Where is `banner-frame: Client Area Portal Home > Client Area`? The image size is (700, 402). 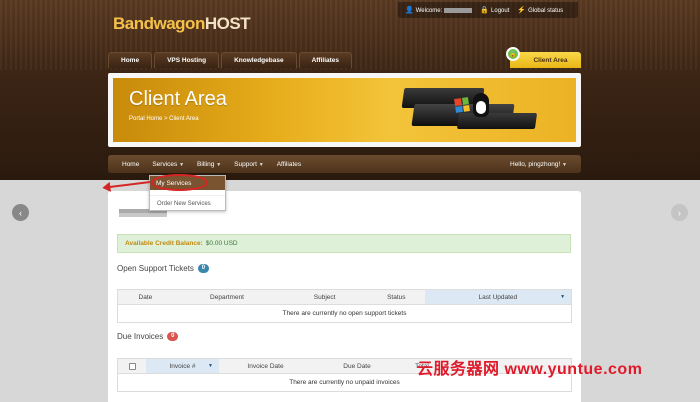 banner-frame: Client Area Portal Home > Client Area is located at coordinates (344, 110).